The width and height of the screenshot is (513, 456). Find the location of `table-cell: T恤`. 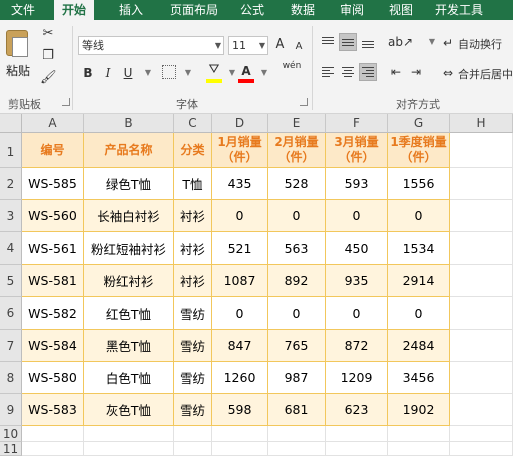

table-cell: T恤 is located at coordinates (193, 184).